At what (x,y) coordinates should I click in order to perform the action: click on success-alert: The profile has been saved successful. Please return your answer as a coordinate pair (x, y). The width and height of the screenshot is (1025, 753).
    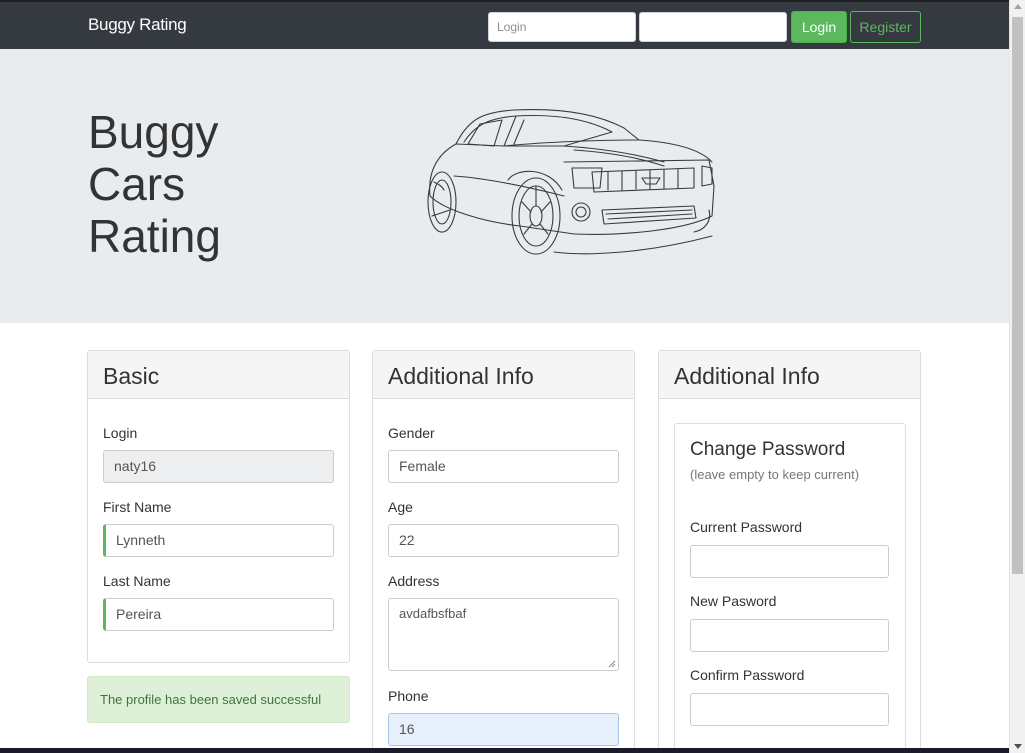
    Looking at the image, I should click on (218, 699).